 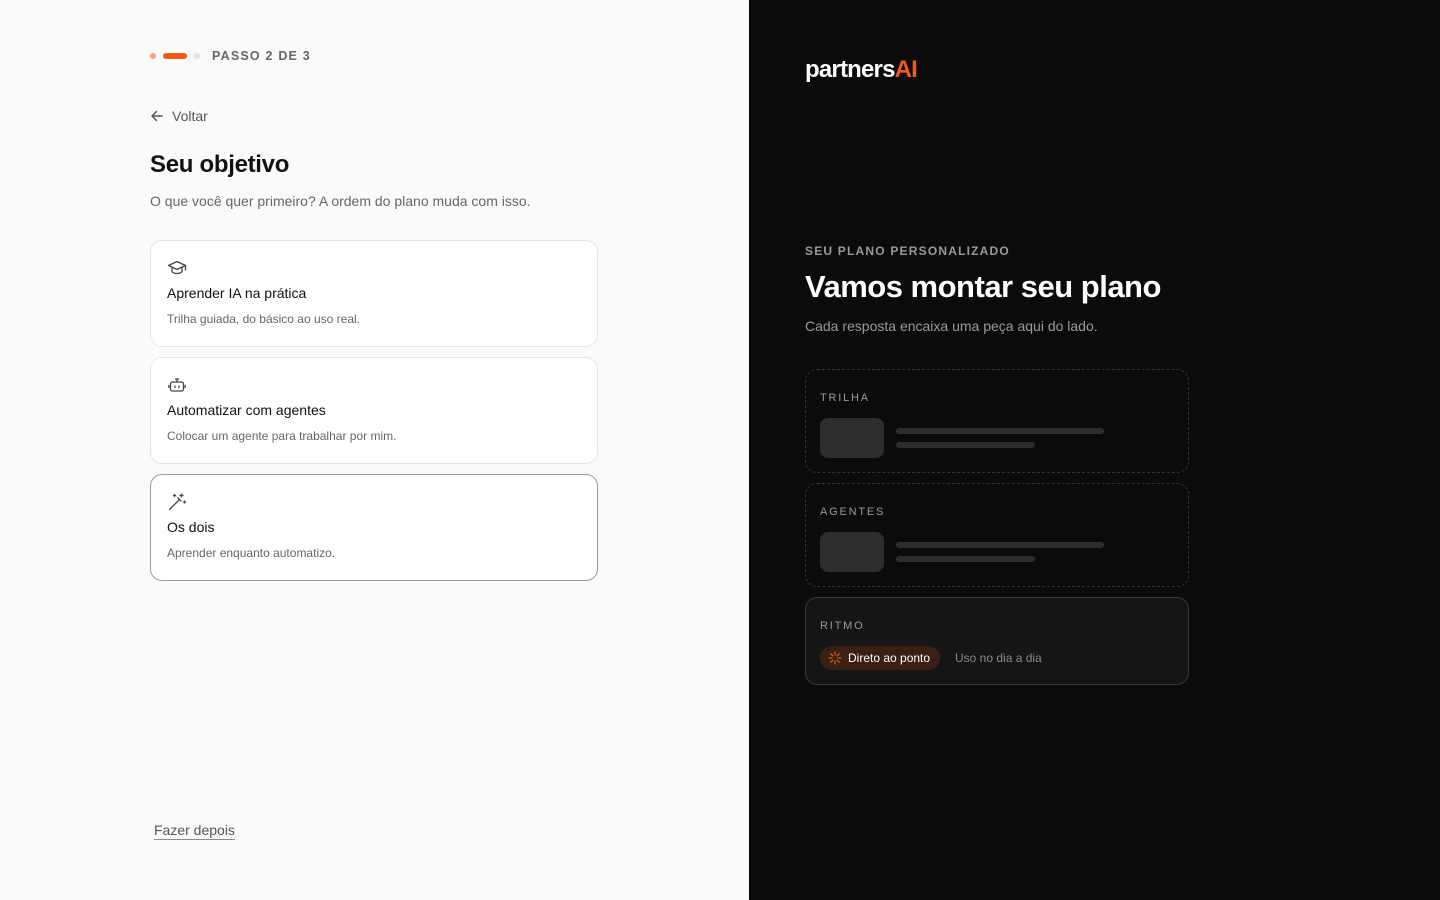 I want to click on option-title: Os dois, so click(x=191, y=527).